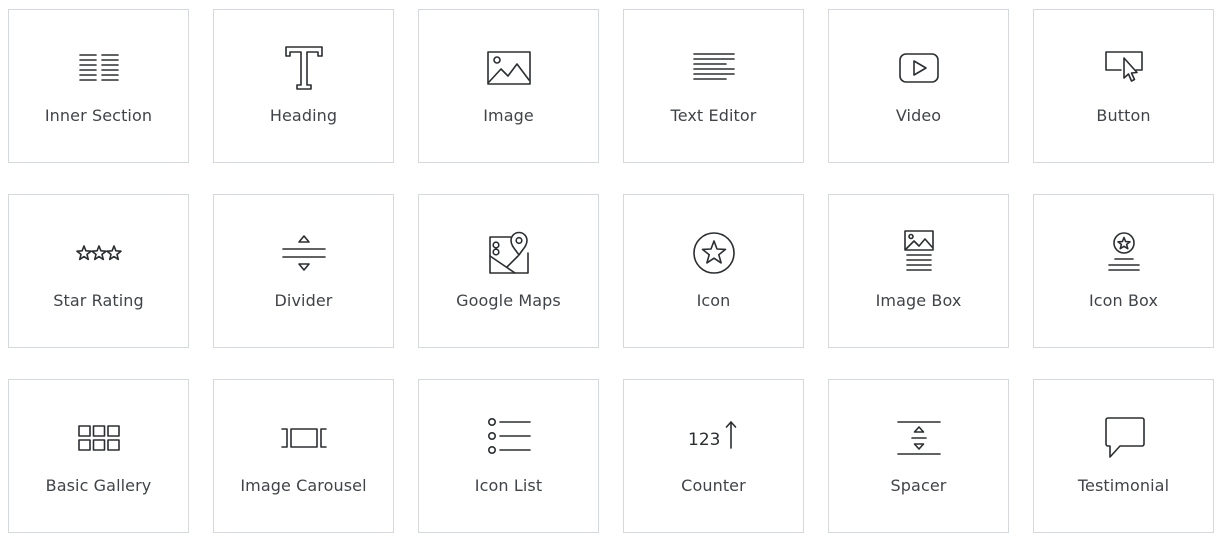 Image resolution: width=1221 pixels, height=540 pixels. I want to click on widget-image-box: Image Box, so click(918, 271).